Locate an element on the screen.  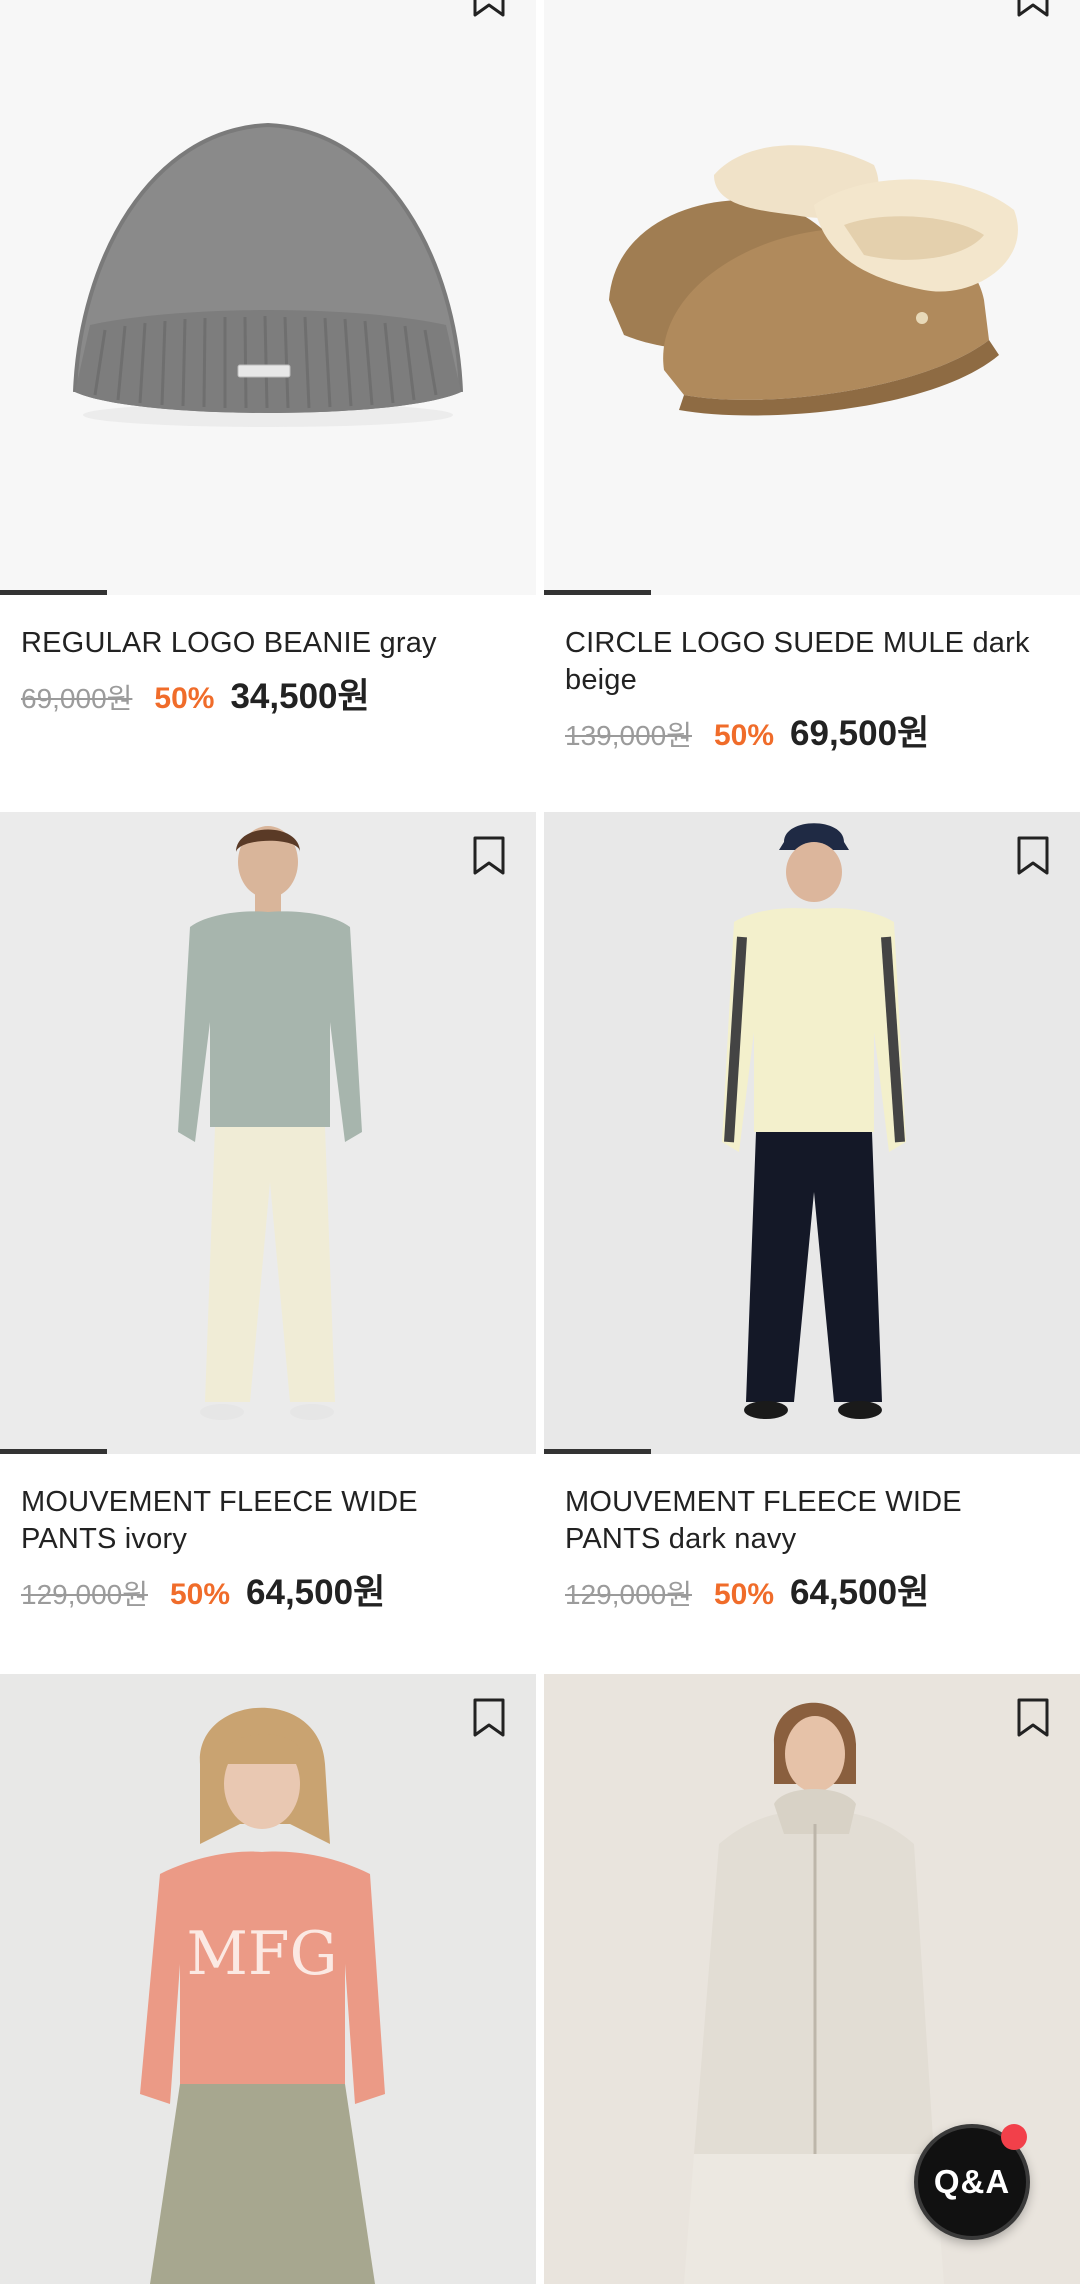
sale-price: 34,500원 is located at coordinates (300, 696).